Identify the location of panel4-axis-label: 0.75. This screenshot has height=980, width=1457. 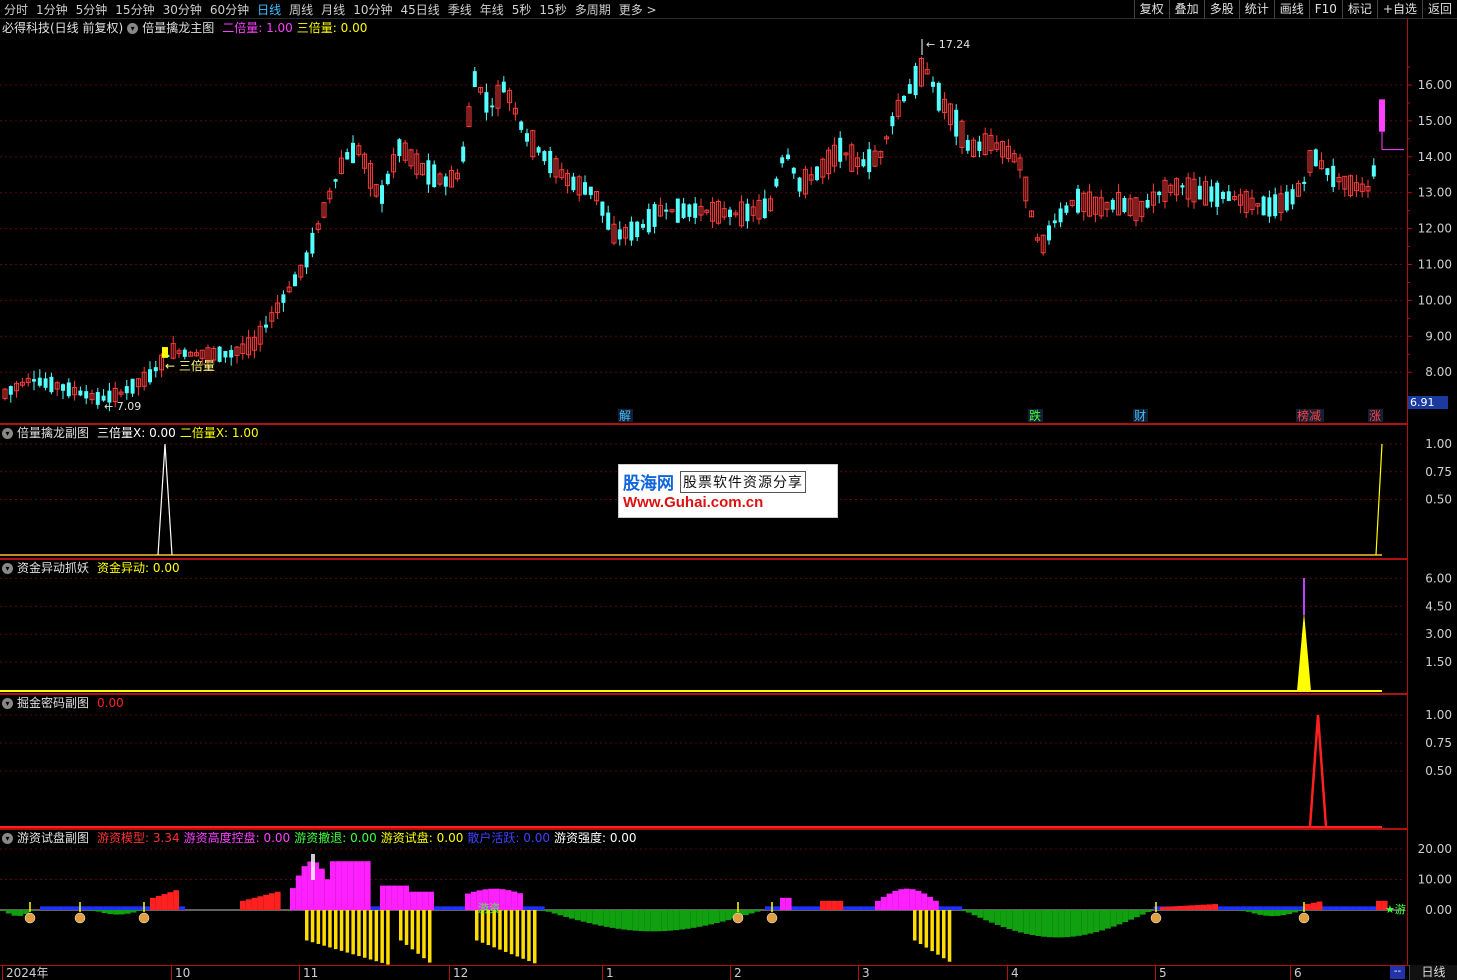
(1438, 743).